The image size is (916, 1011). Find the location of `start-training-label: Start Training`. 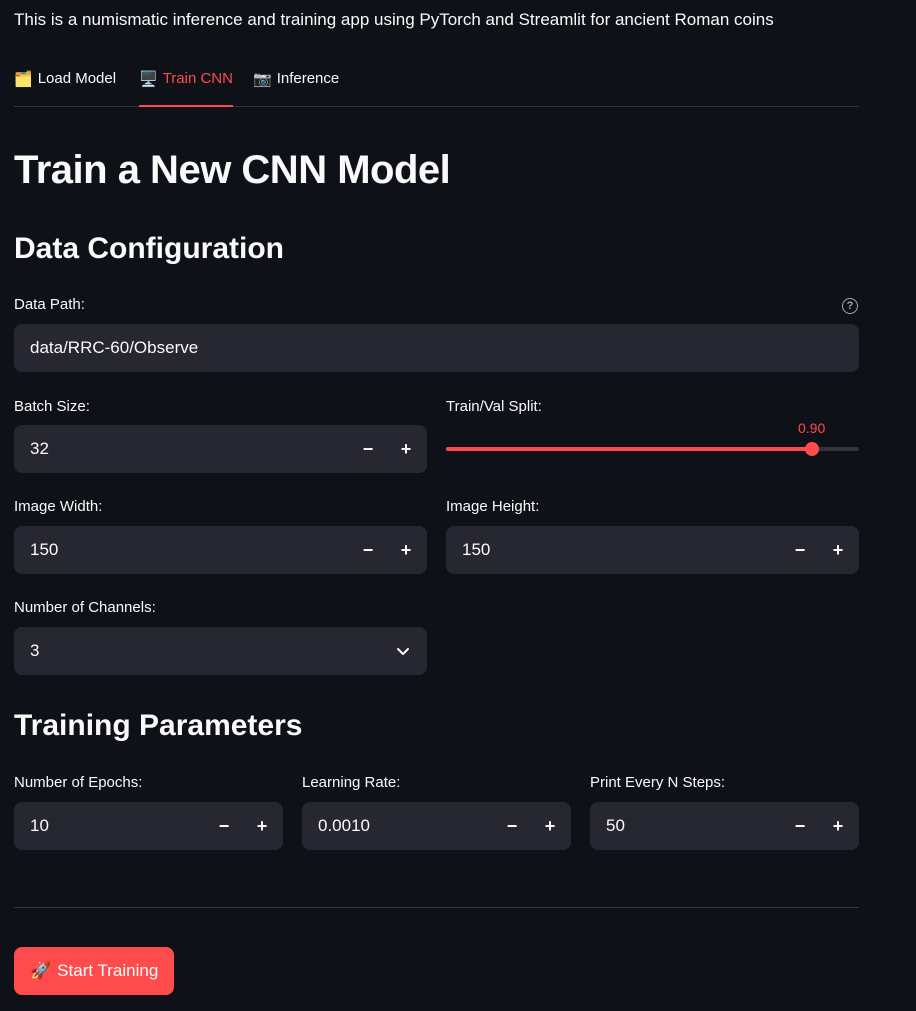

start-training-label: Start Training is located at coordinates (108, 970).